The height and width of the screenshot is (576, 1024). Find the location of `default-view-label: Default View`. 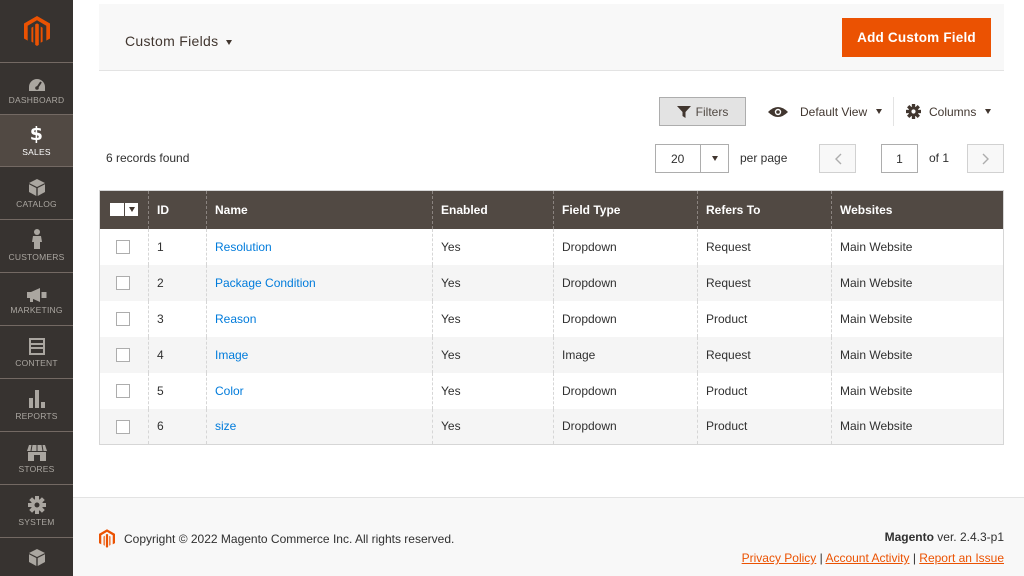

default-view-label: Default View is located at coordinates (834, 111).